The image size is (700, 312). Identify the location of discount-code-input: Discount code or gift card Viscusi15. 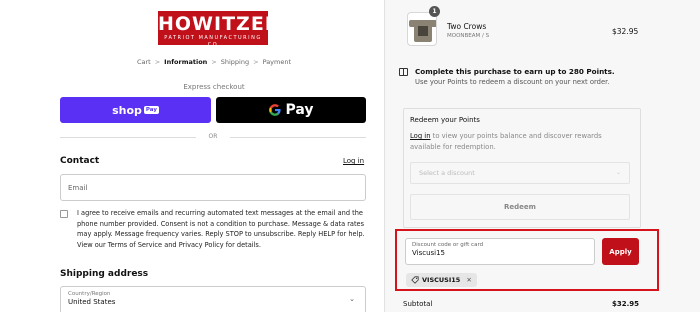
(500, 251).